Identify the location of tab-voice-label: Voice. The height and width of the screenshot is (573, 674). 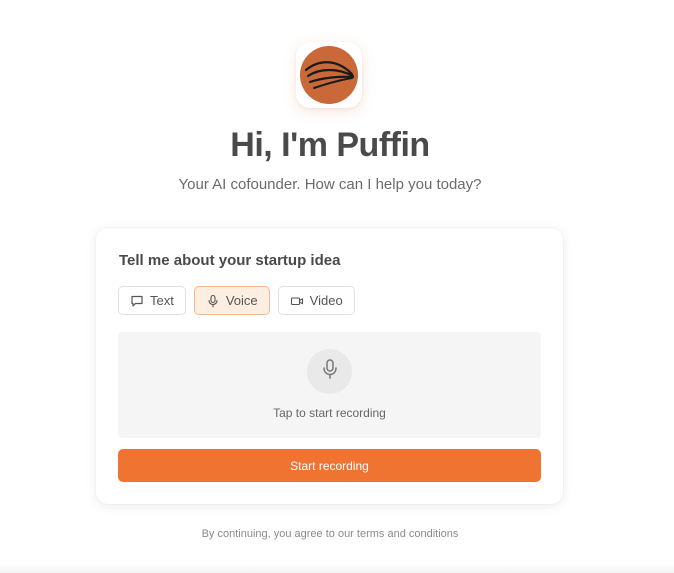
(241, 300).